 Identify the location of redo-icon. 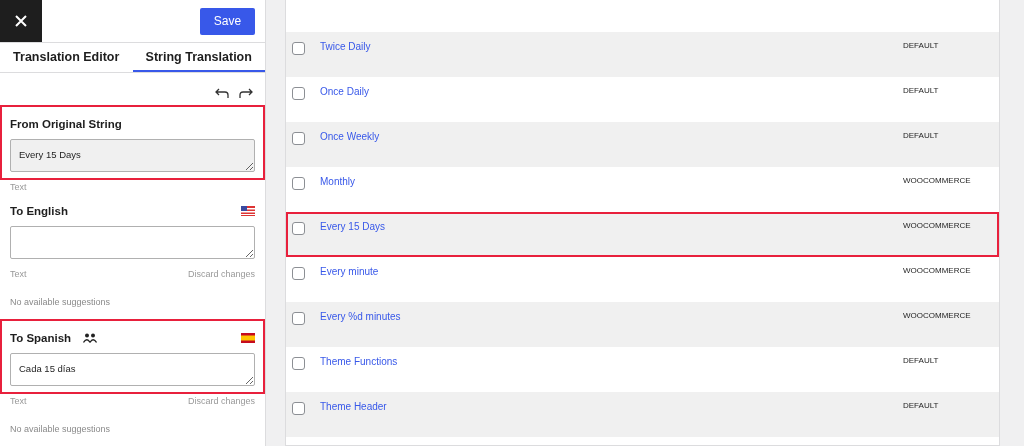
(246, 93).